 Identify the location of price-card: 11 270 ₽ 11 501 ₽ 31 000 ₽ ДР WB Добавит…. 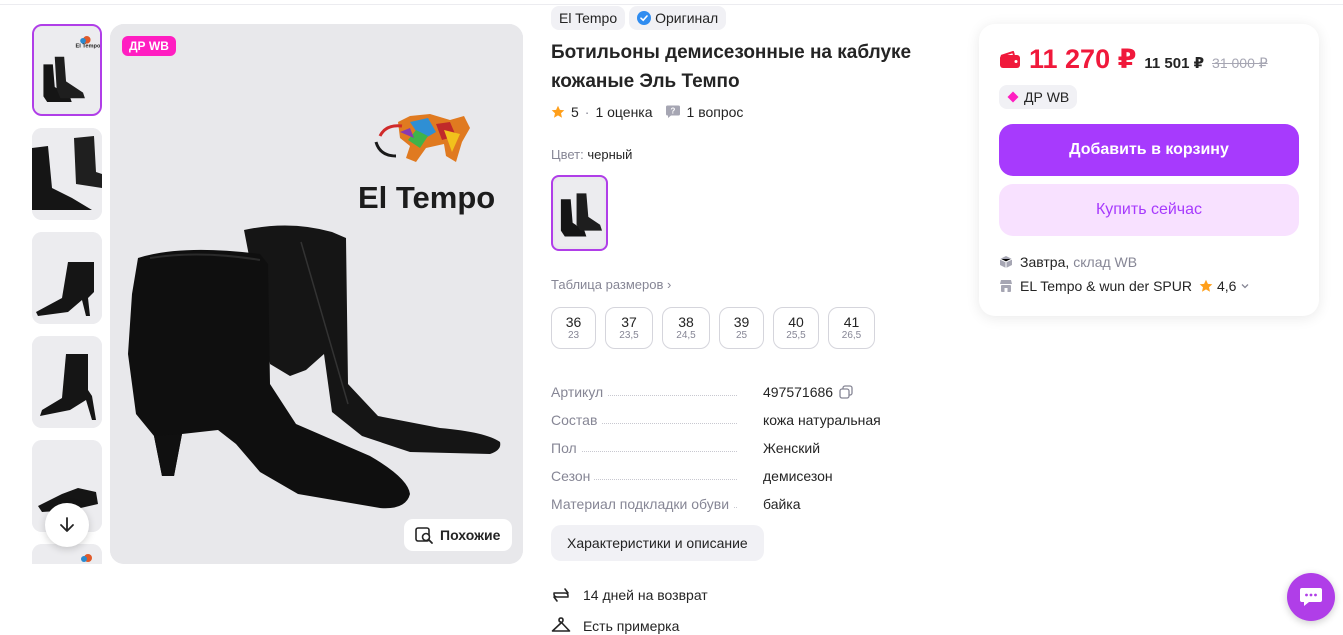
(1149, 170).